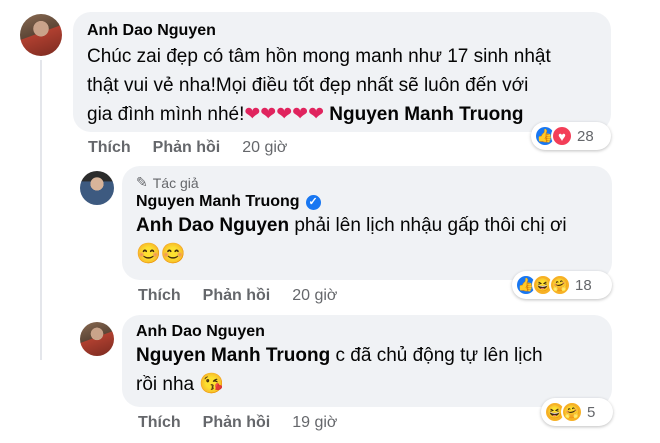 This screenshot has height=443, width=660. I want to click on reaction-count: 28, so click(585, 136).